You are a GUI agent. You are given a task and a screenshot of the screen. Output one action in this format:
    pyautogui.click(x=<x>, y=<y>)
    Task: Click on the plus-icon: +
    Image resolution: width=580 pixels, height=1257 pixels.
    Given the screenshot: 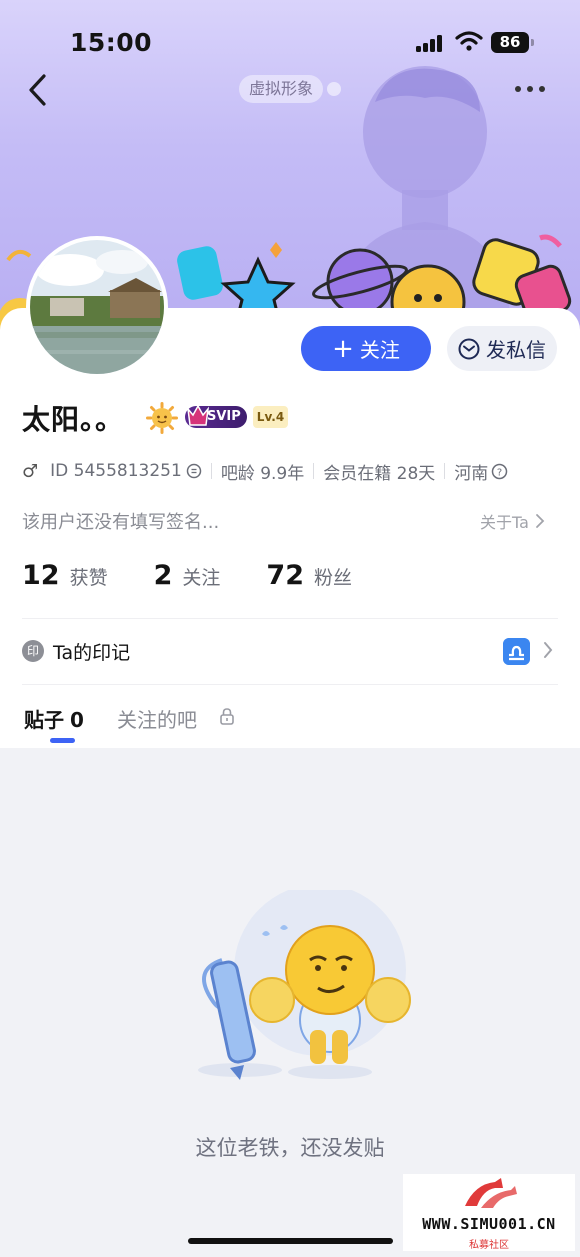 What is the action you would take?
    pyautogui.click(x=343, y=348)
    